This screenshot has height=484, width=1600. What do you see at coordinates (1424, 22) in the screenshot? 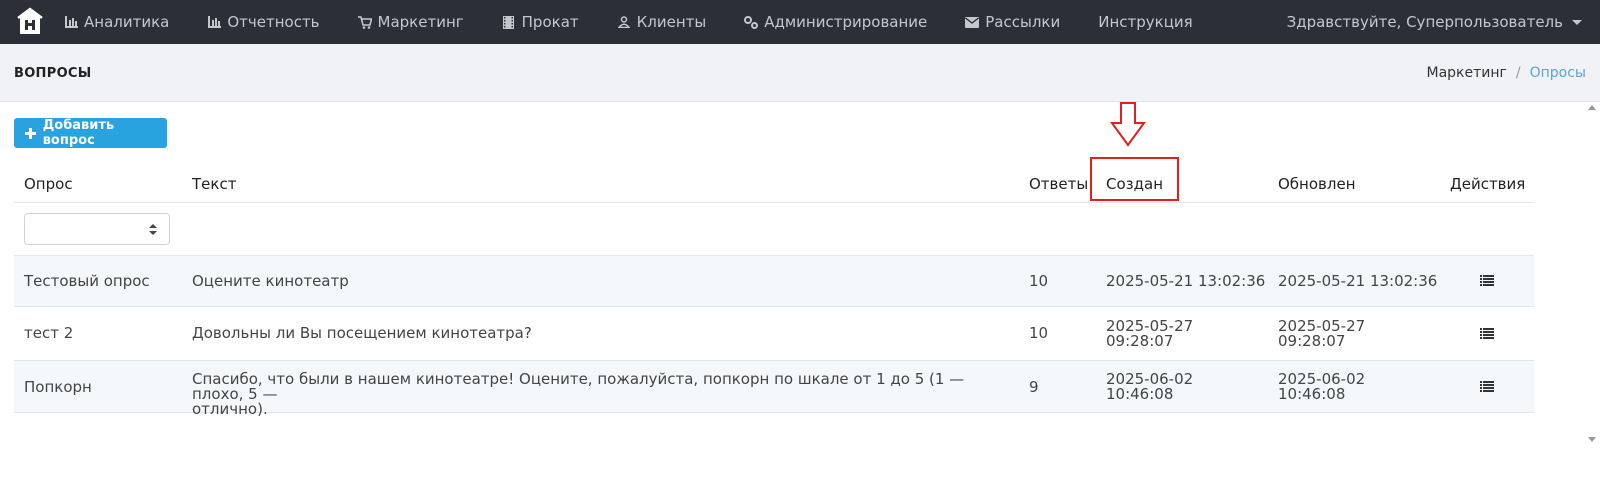
I see `user-greeting: Здравствуйте, Суперпользователь` at bounding box center [1424, 22].